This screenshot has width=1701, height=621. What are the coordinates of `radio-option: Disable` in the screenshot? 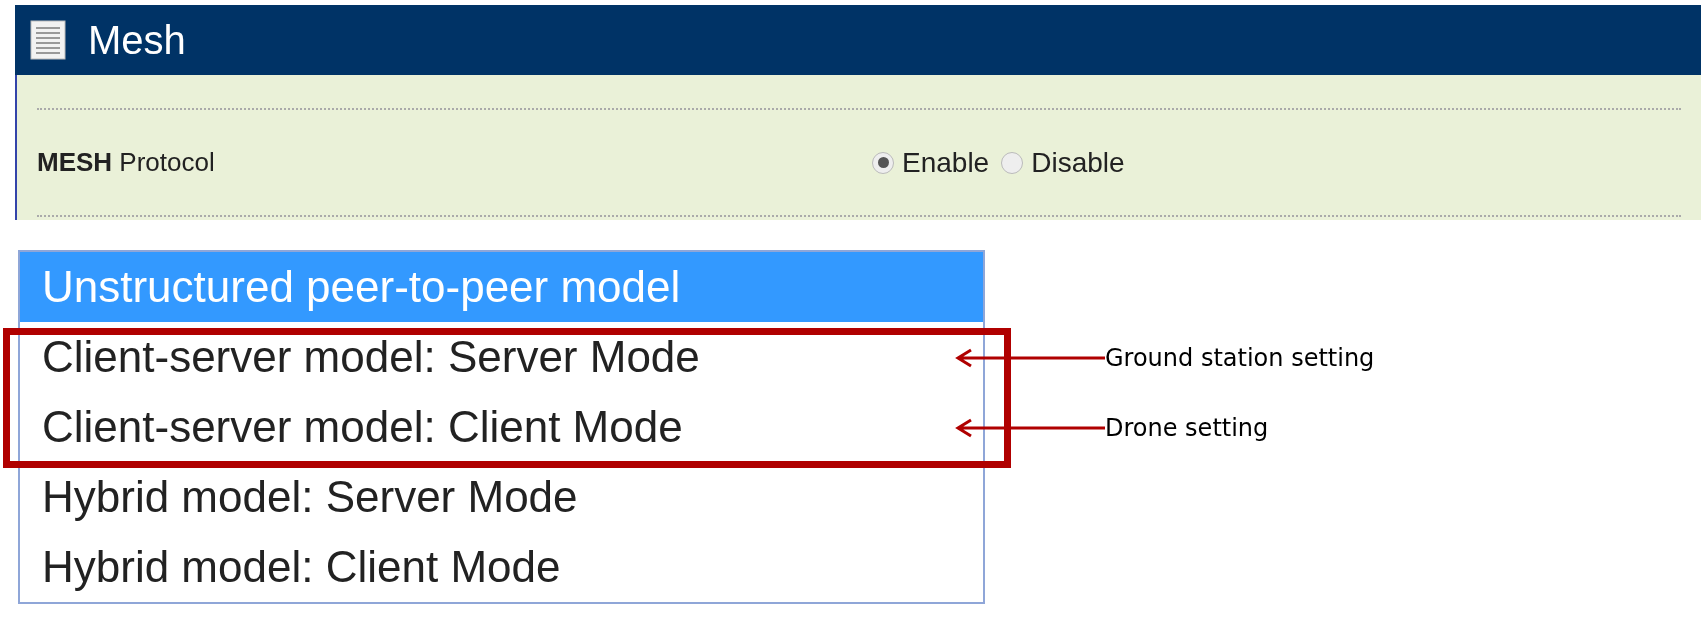 It's located at (1063, 162).